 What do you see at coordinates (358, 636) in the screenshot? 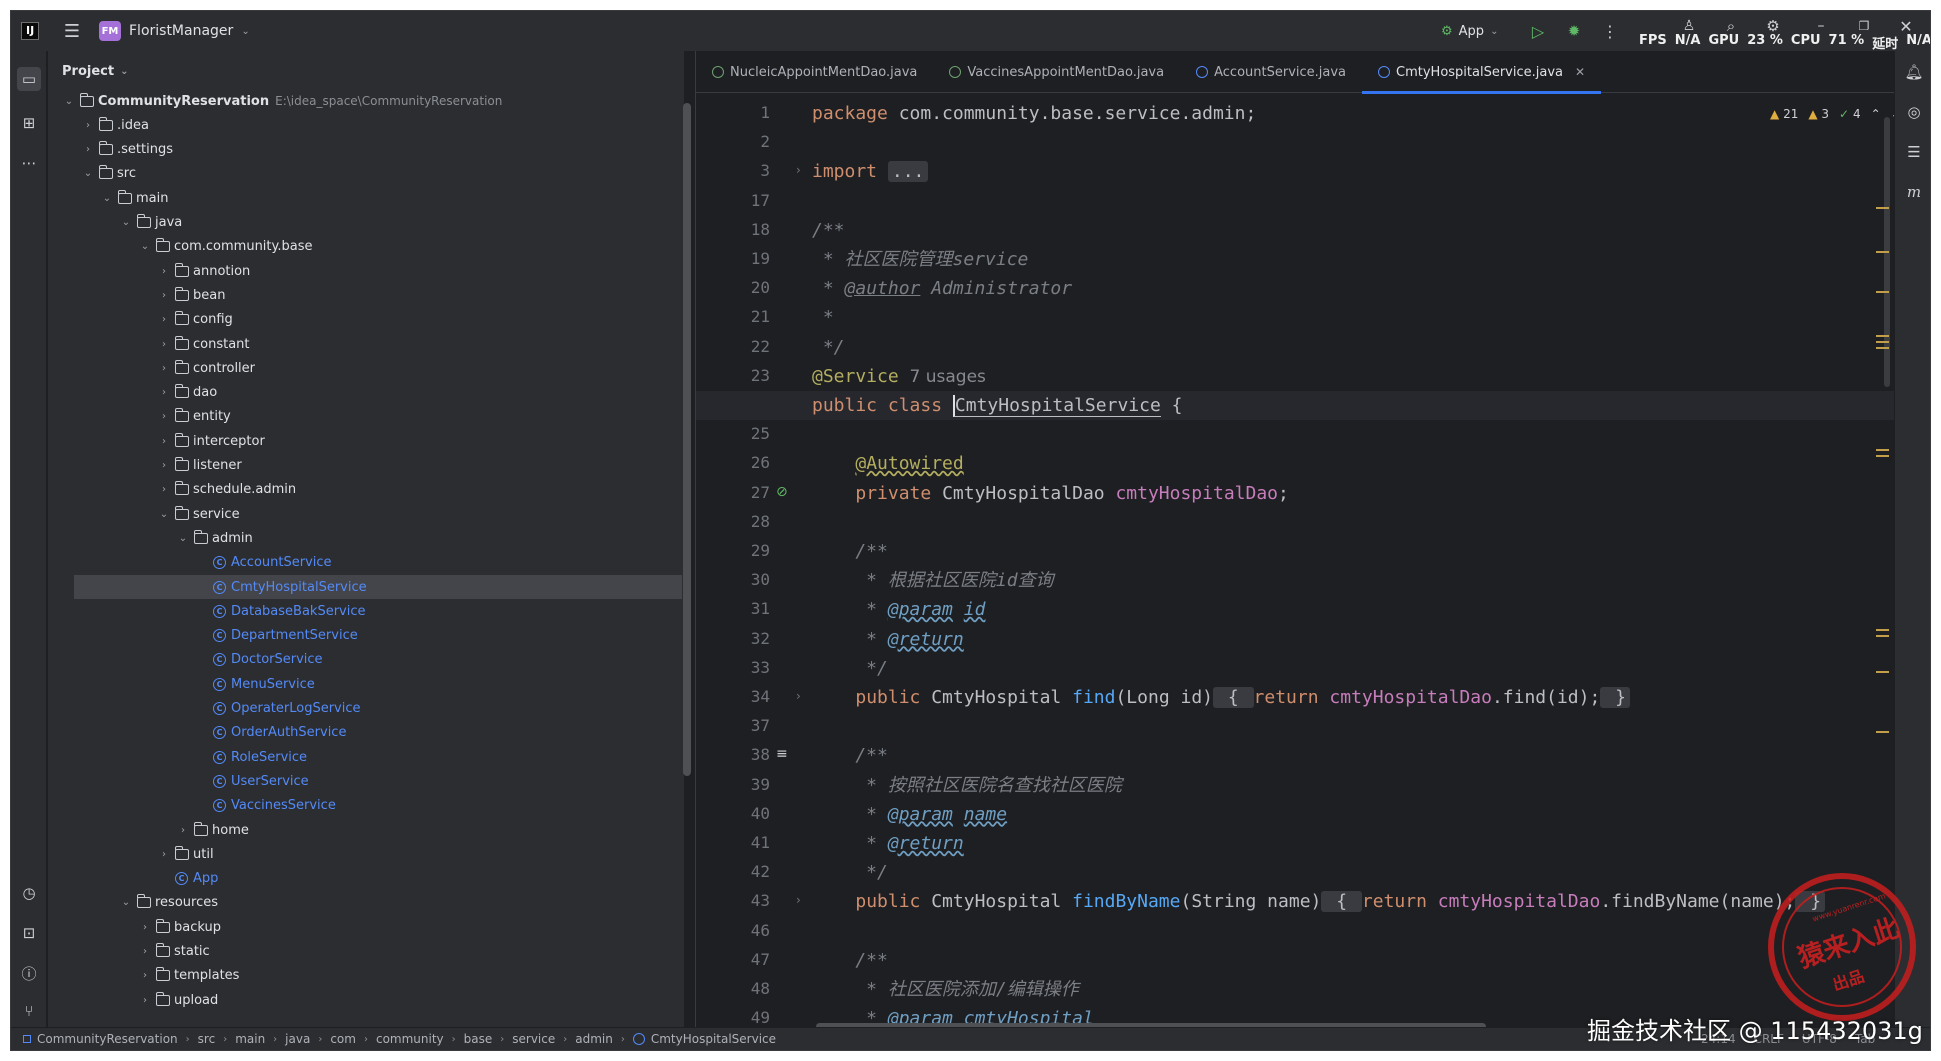
I see `tree-class-item: C DepartmentService` at bounding box center [358, 636].